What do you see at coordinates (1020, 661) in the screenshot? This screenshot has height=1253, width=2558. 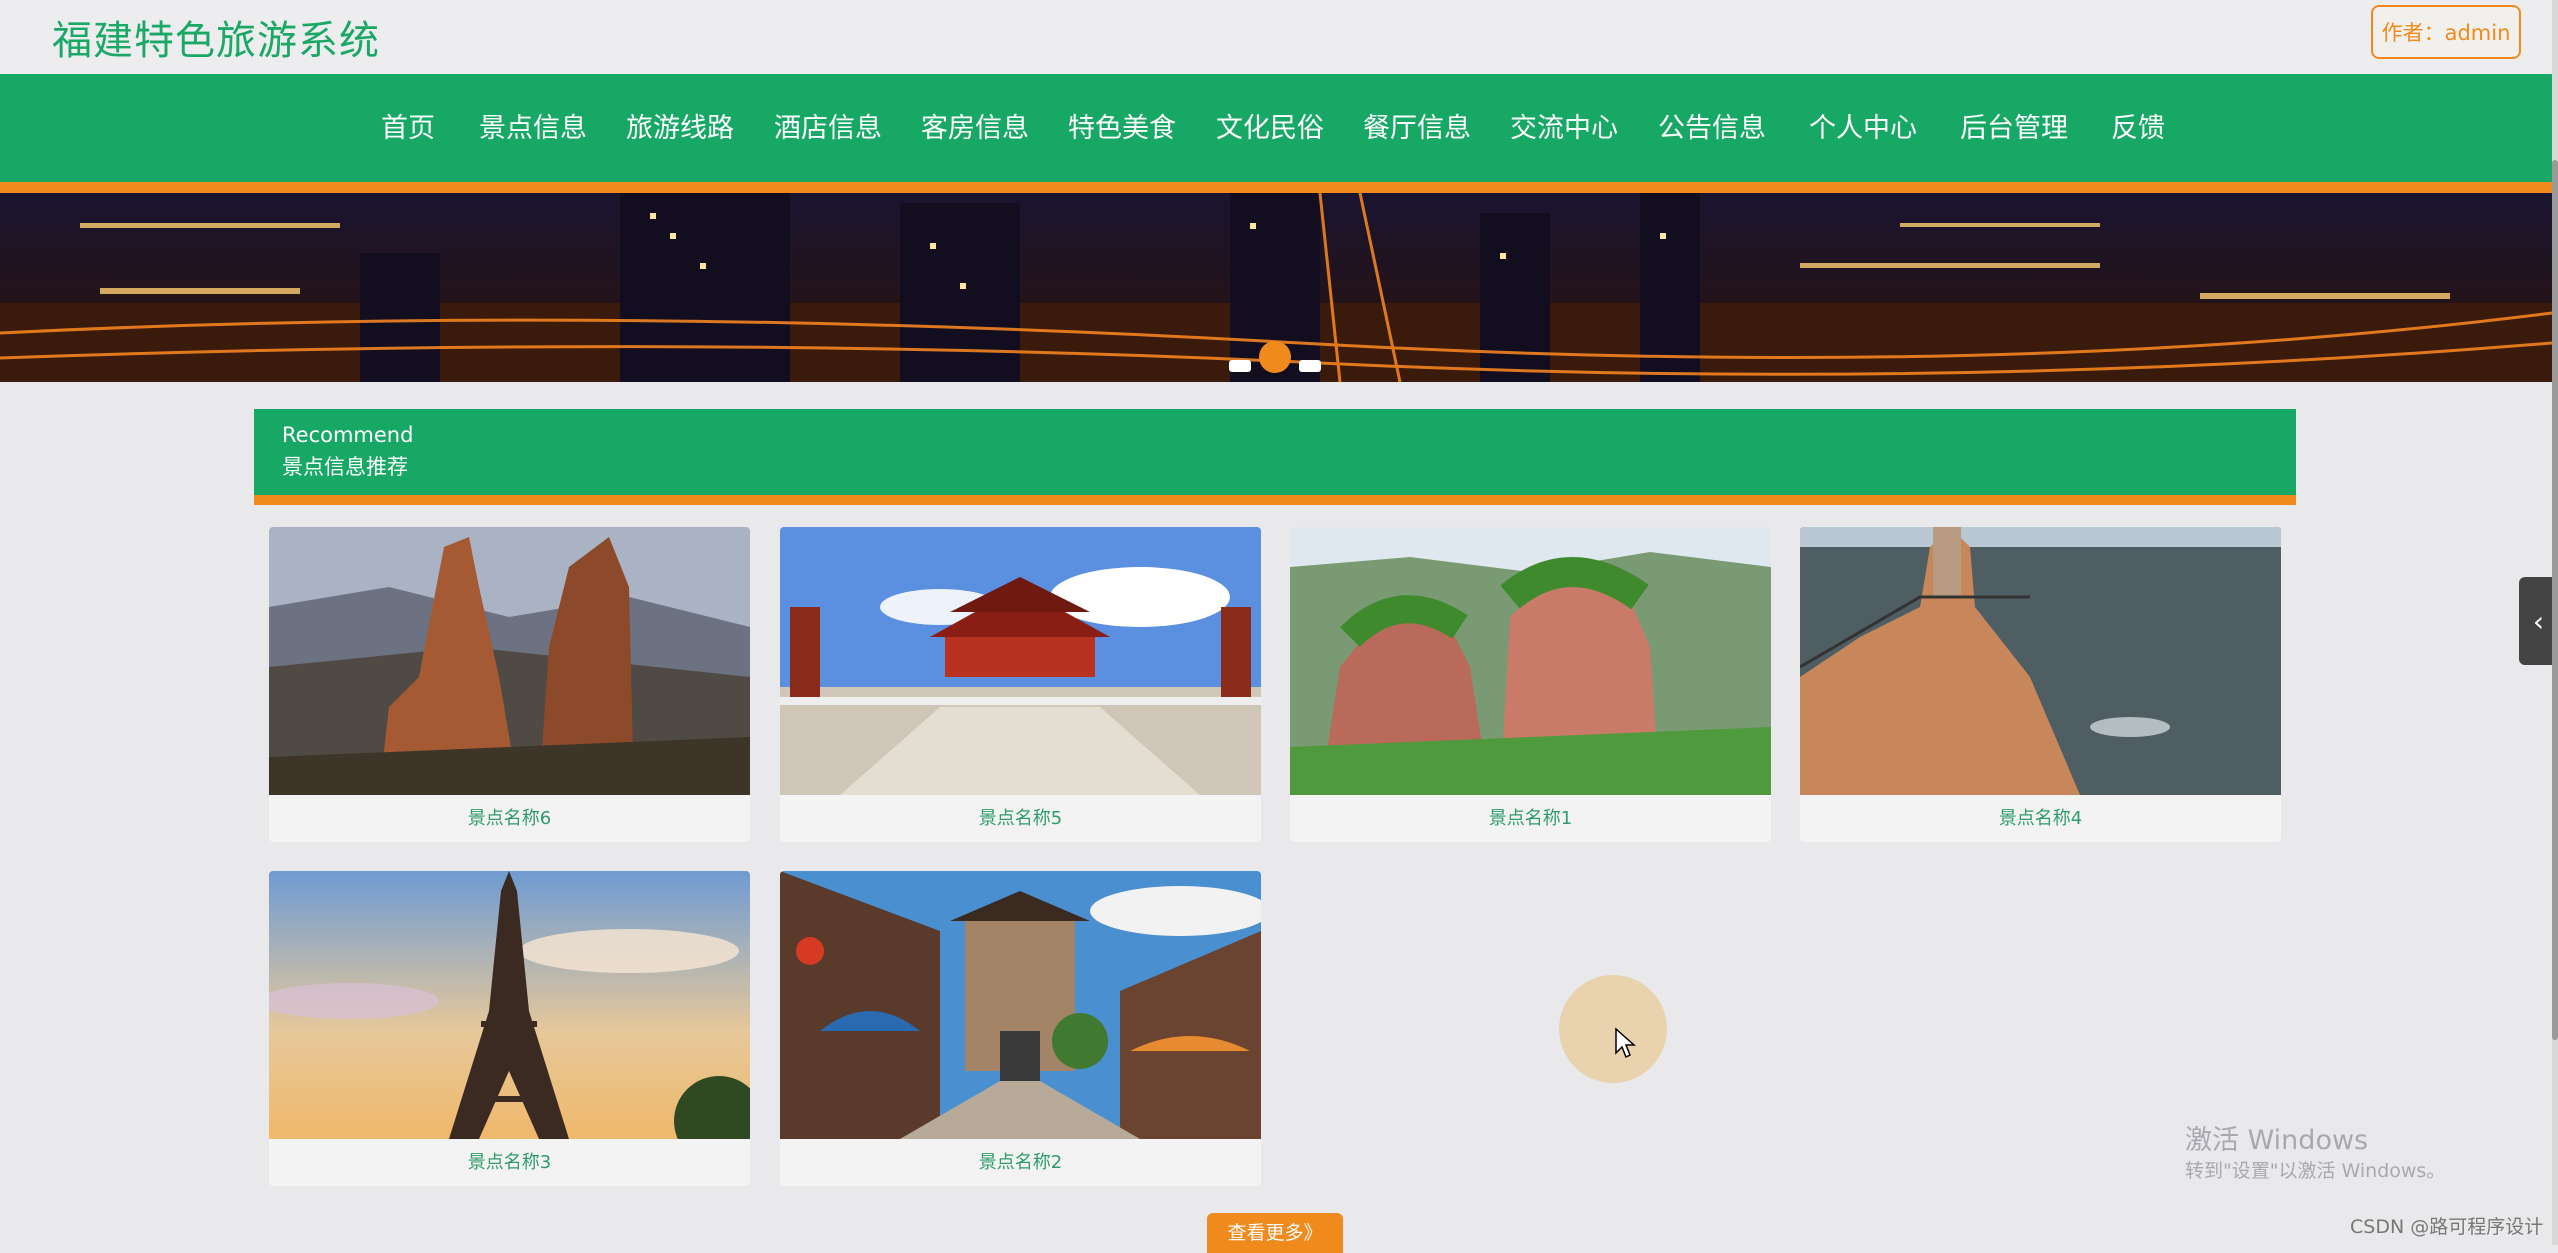 I see `red-temple-image` at bounding box center [1020, 661].